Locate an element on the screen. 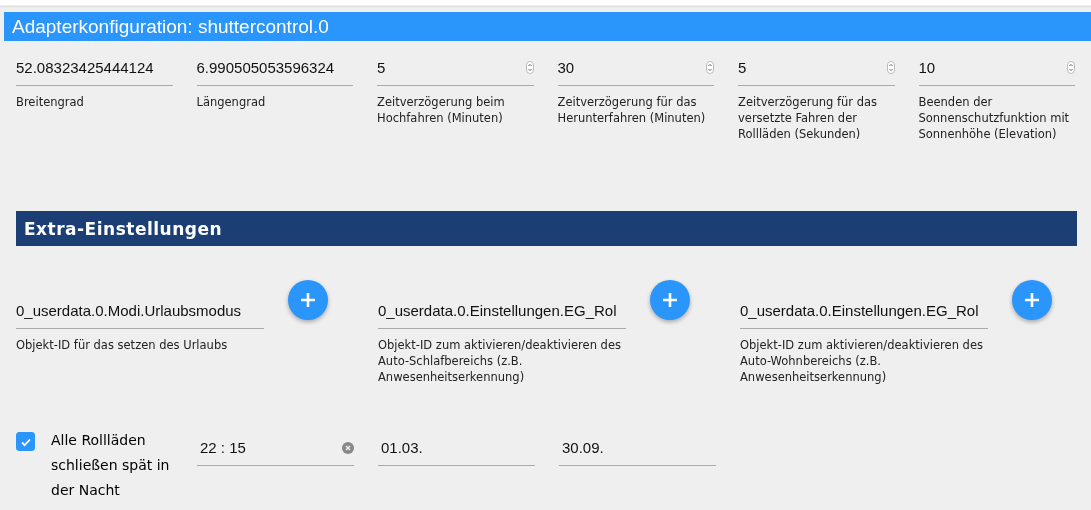 This screenshot has height=510, width=1091. field-label: Breitengrad is located at coordinates (50, 102).